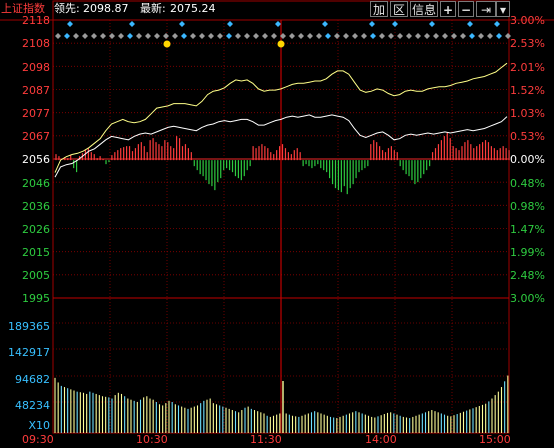 Image resolution: width=554 pixels, height=448 pixels. I want to click on lead-label: 领先:, so click(67, 8).